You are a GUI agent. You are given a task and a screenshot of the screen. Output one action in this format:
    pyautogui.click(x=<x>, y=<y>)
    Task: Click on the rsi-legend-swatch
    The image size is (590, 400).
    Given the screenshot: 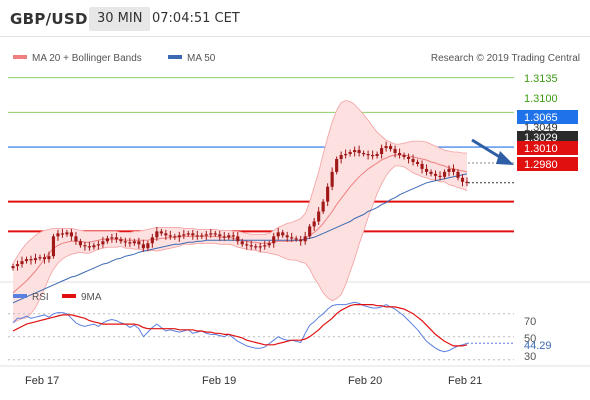 What is the action you would take?
    pyautogui.click(x=20, y=296)
    